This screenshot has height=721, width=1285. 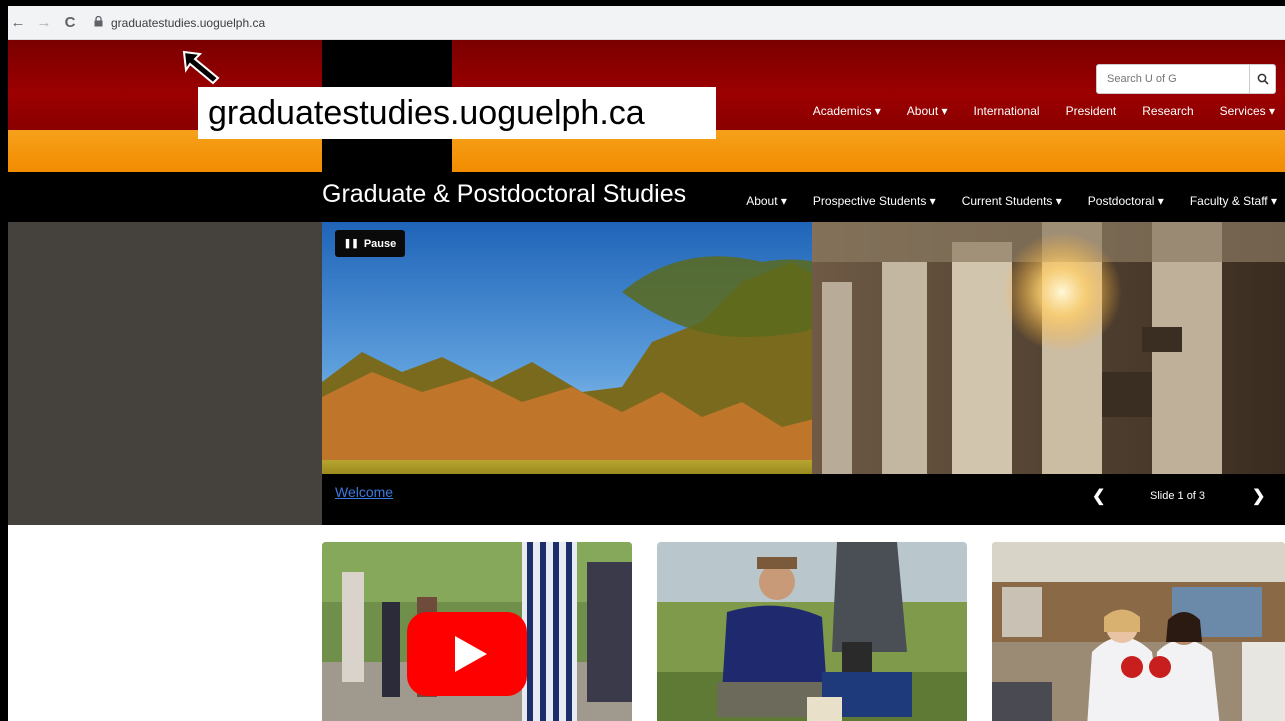 What do you see at coordinates (766, 201) in the screenshot?
I see `site-nav-about: About ▾` at bounding box center [766, 201].